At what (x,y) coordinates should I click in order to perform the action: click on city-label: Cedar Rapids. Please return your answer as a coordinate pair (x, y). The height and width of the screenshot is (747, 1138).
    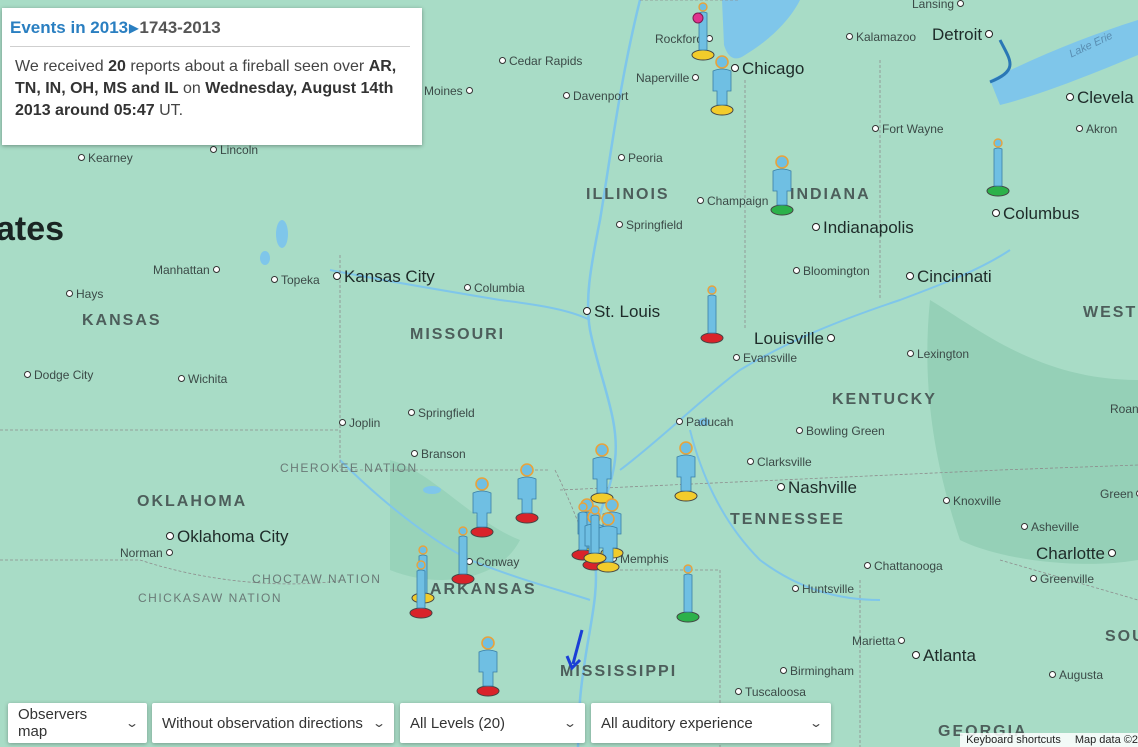
    Looking at the image, I should click on (540, 61).